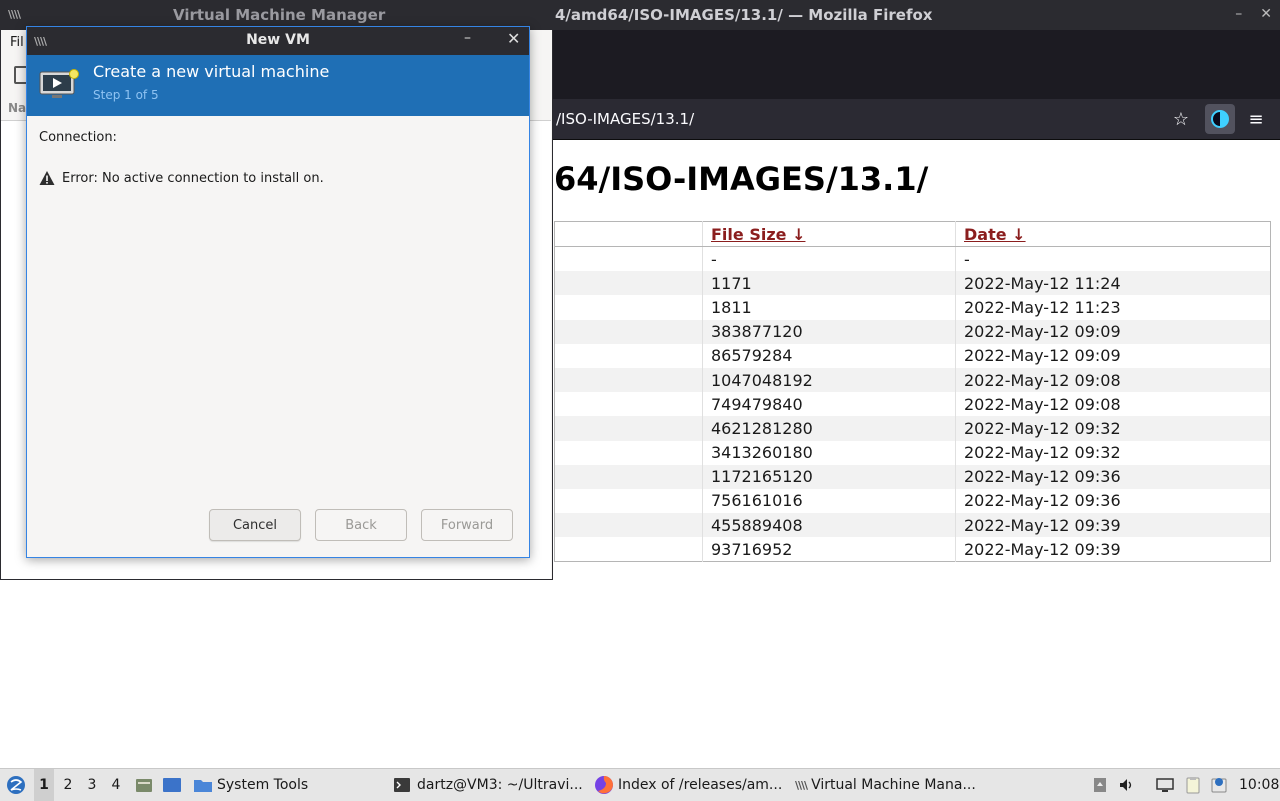  Describe the element at coordinates (211, 71) in the screenshot. I see `wizard-title: Create a new virtual machine` at that location.